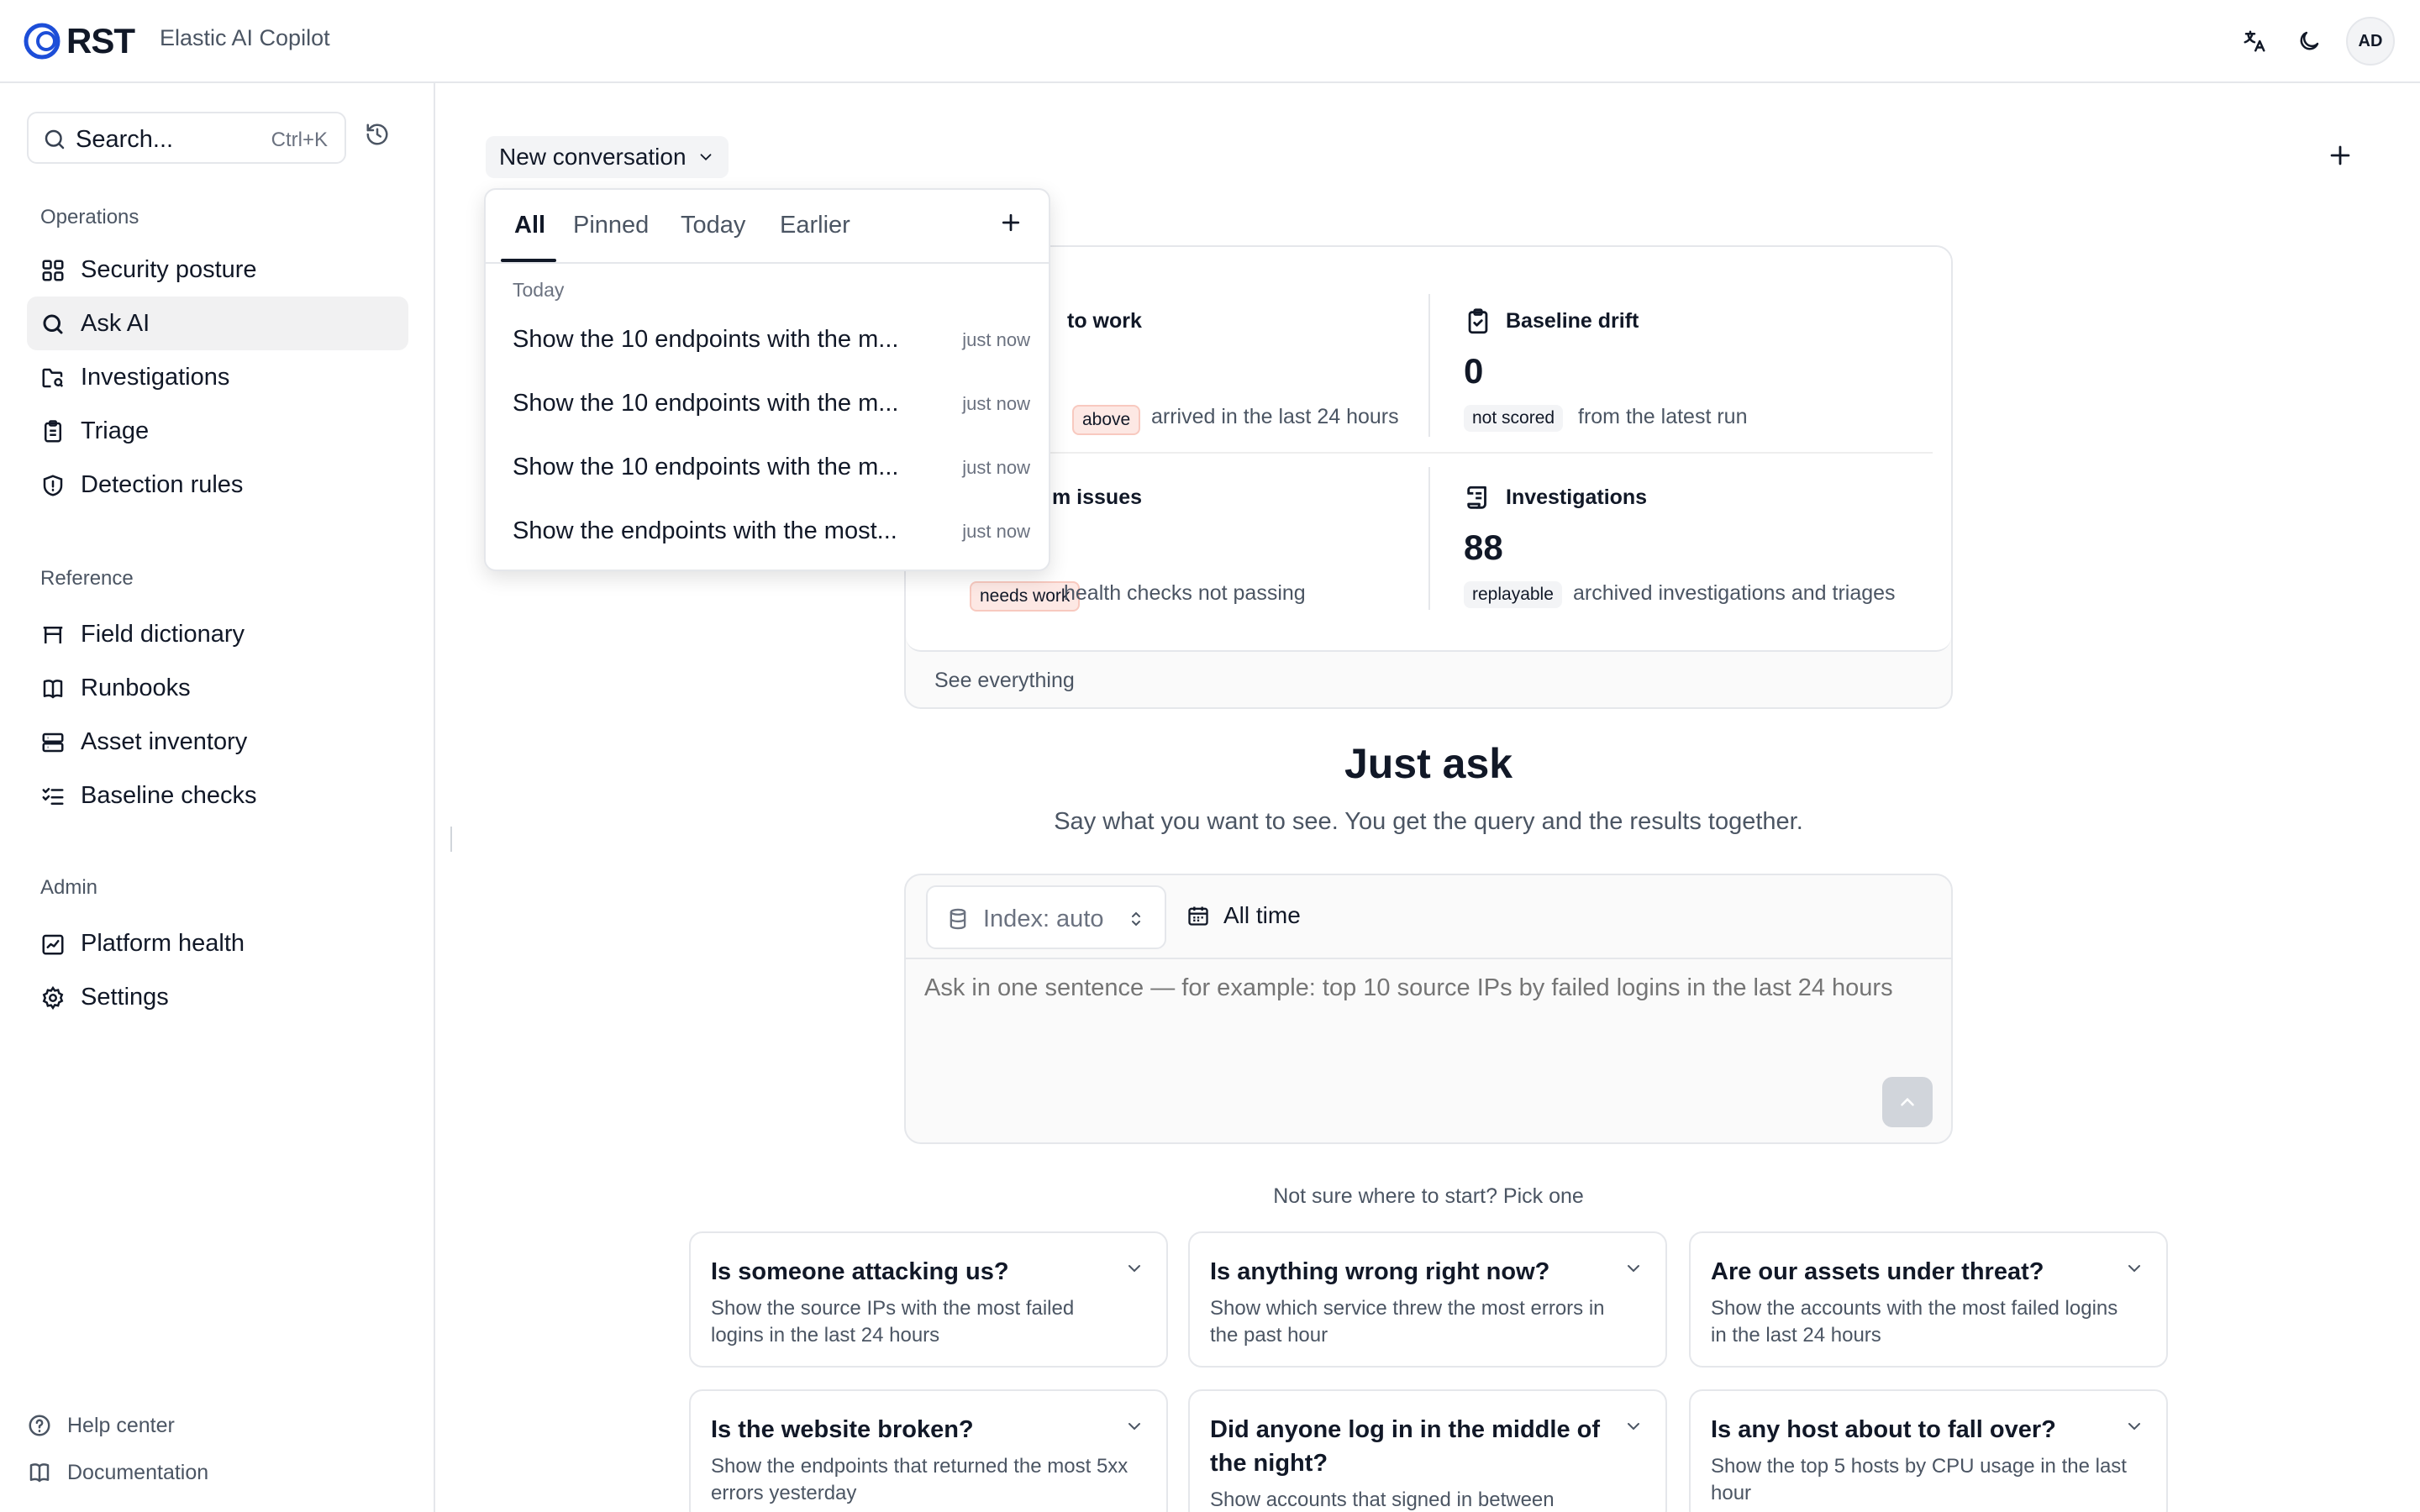 This screenshot has height=1512, width=2420. What do you see at coordinates (1428, 453) in the screenshot?
I see `divider` at bounding box center [1428, 453].